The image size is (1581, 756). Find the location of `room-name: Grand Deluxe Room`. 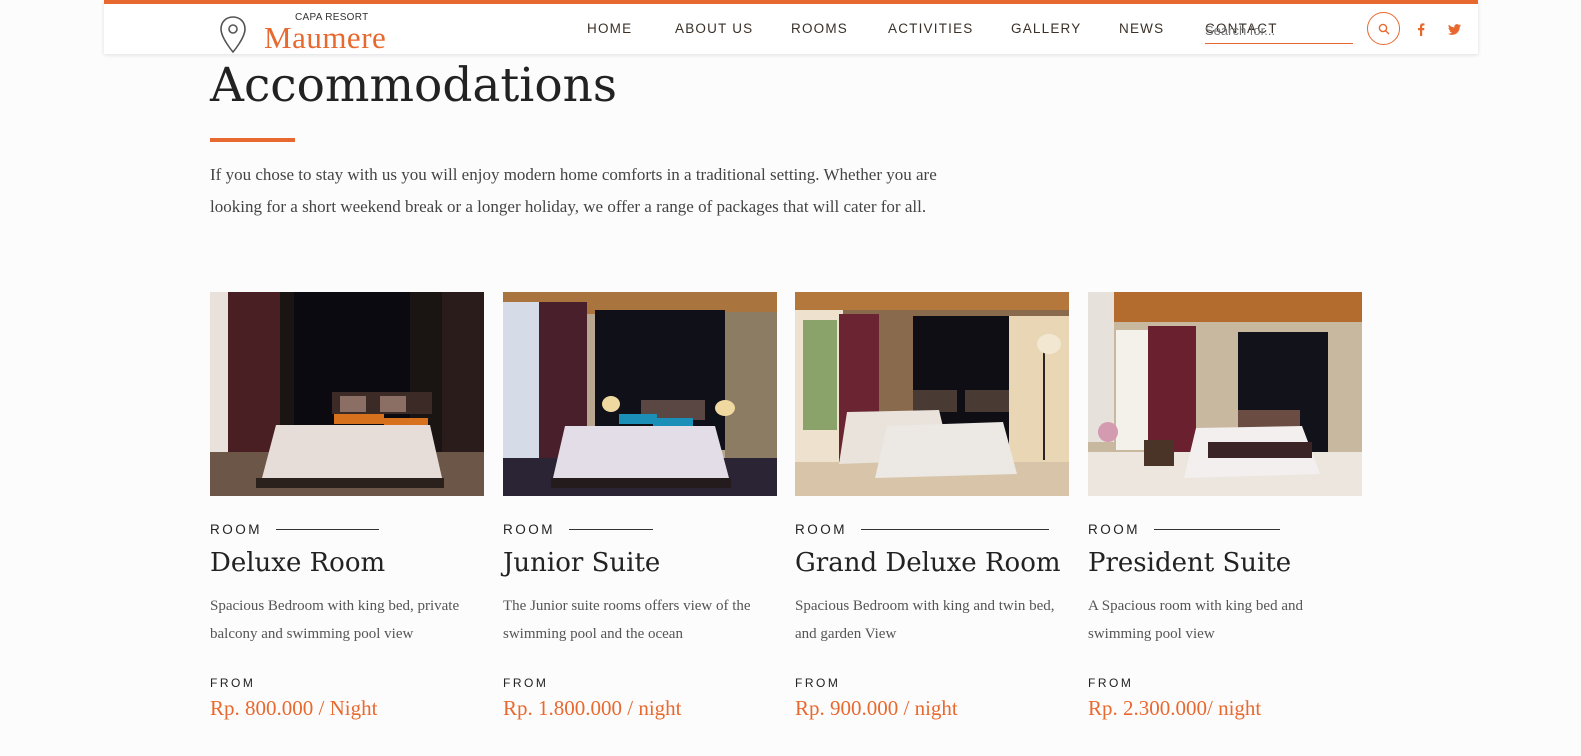

room-name: Grand Deluxe Room is located at coordinates (932, 563).